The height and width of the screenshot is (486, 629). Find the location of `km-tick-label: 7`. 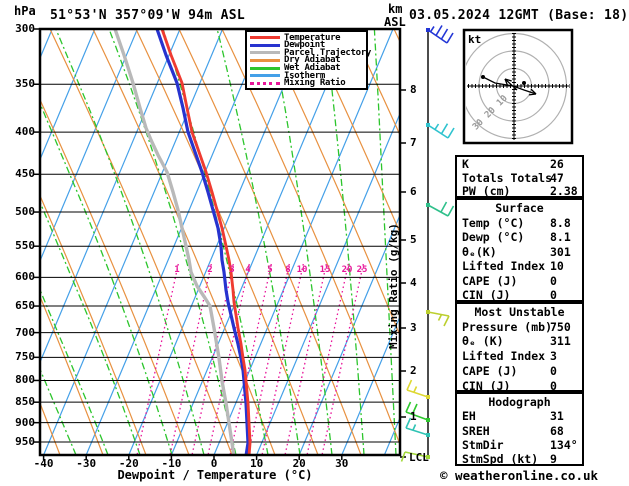

km-tick-label: 7 is located at coordinates (413, 142).